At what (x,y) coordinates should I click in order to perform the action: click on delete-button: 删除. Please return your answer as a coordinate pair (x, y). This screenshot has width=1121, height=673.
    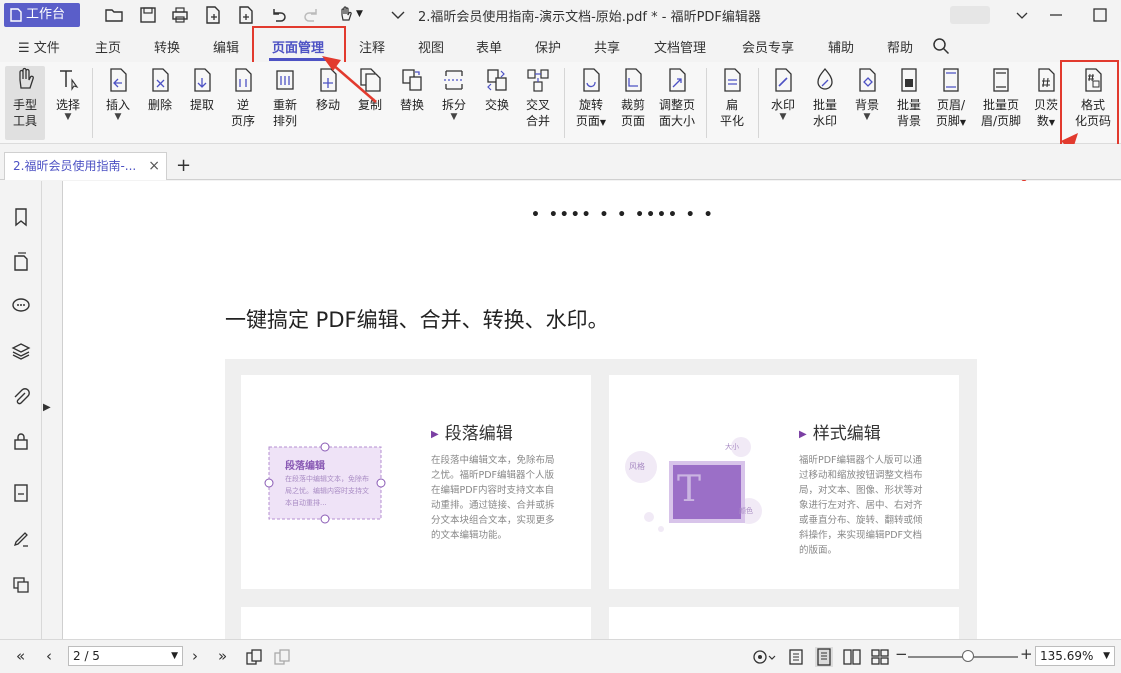
    Looking at the image, I should click on (160, 89).